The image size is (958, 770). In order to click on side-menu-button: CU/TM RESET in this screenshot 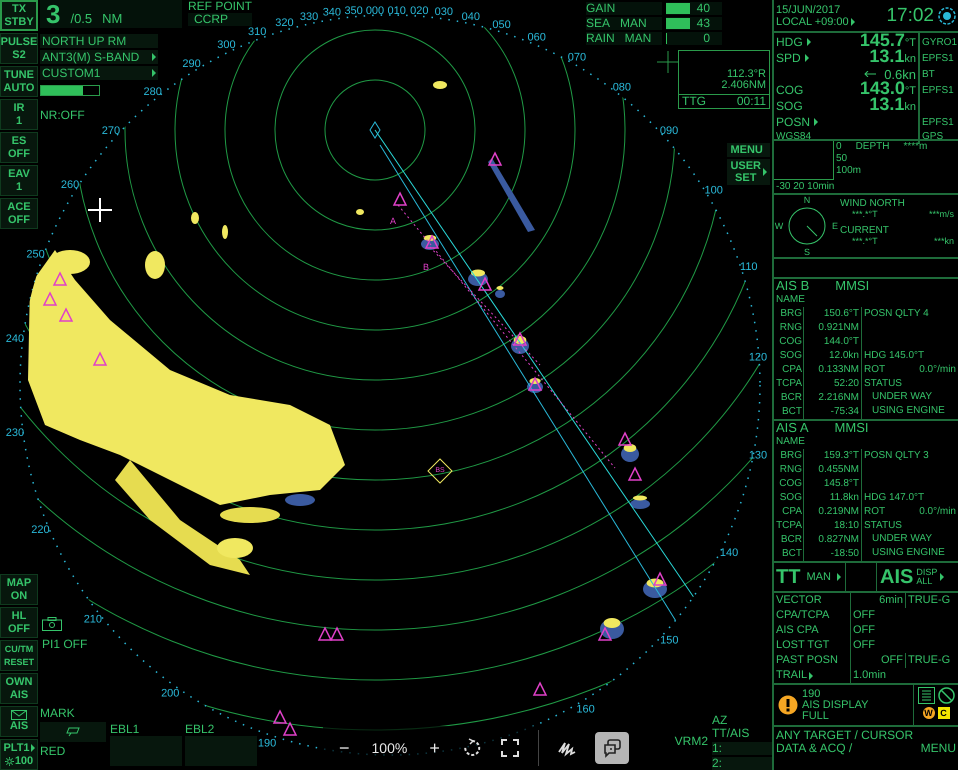, I will do `click(19, 655)`.